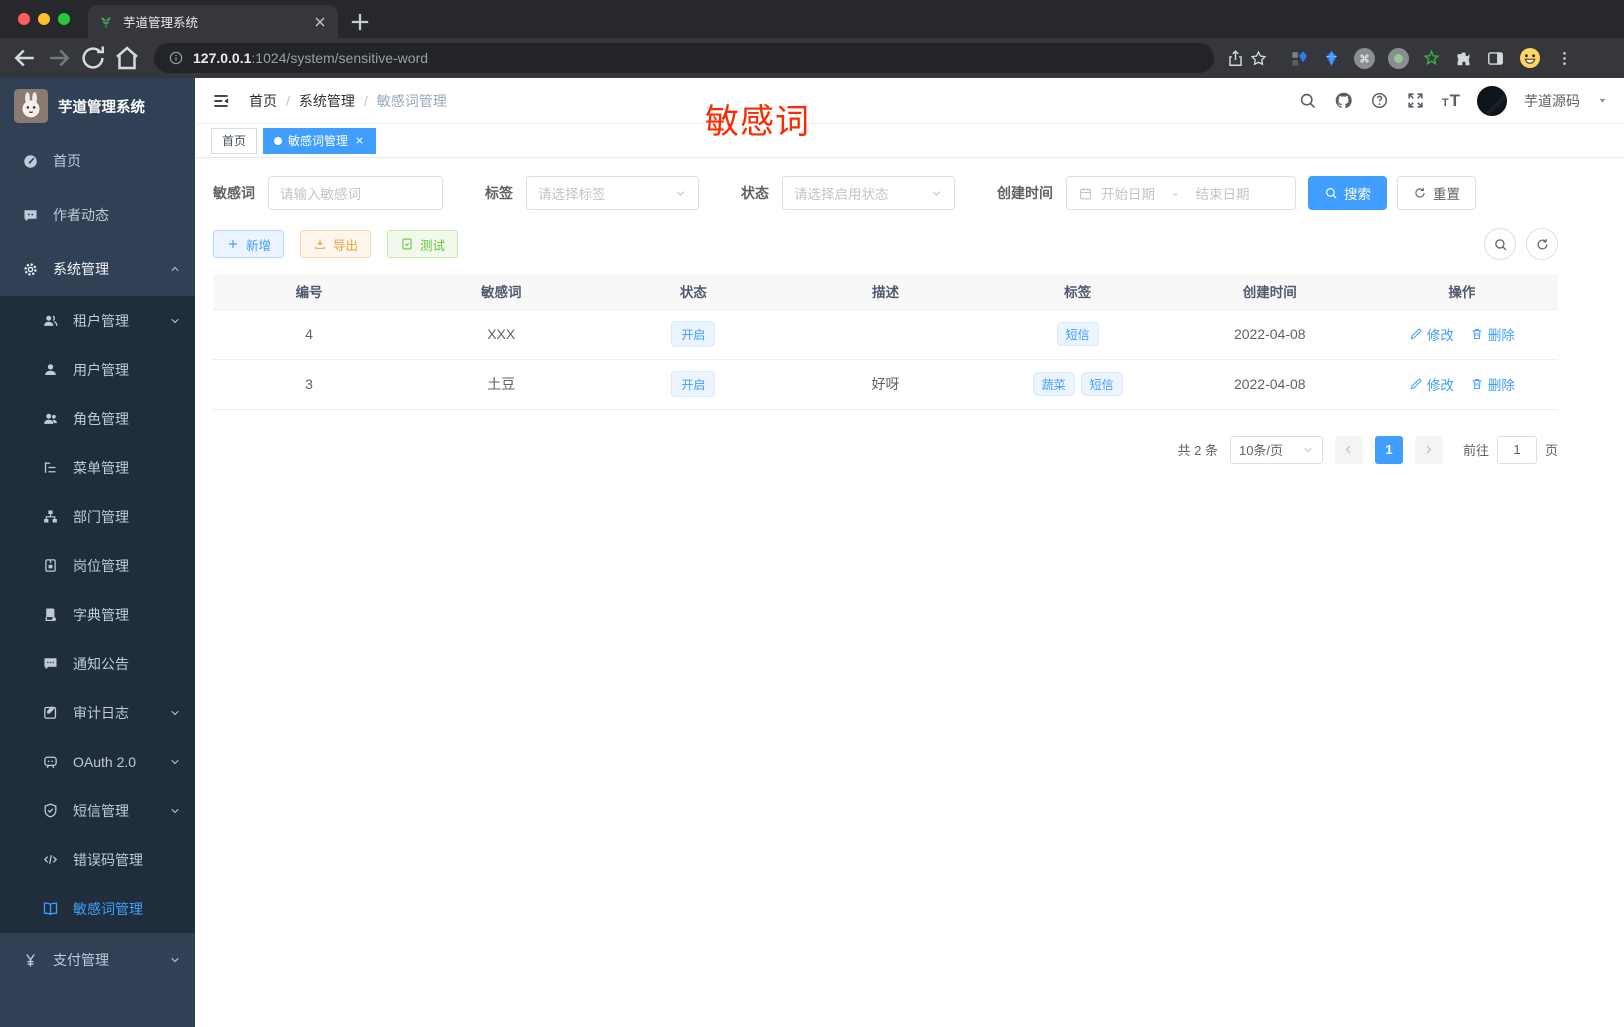 This screenshot has height=1027, width=1624. Describe the element at coordinates (278, 140) in the screenshot. I see `active-dot` at that location.